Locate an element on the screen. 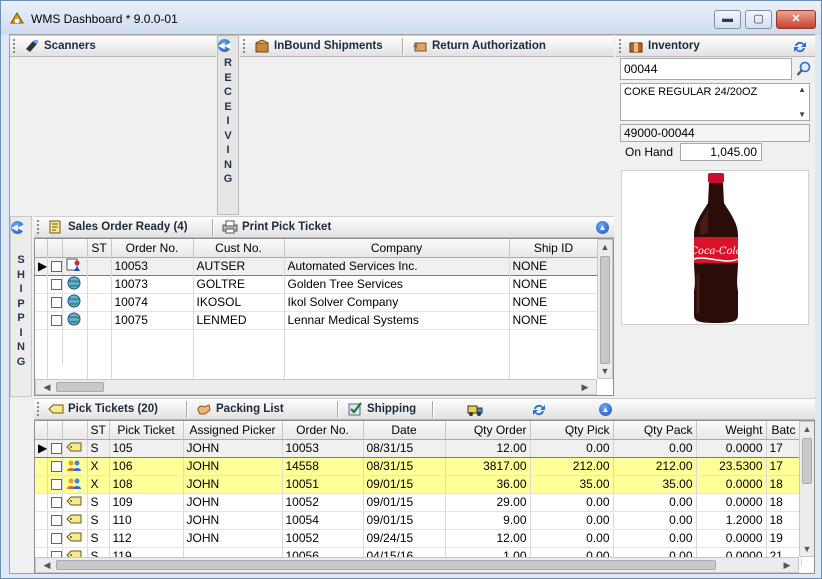  order-no-cell: 10053 is located at coordinates (152, 266).